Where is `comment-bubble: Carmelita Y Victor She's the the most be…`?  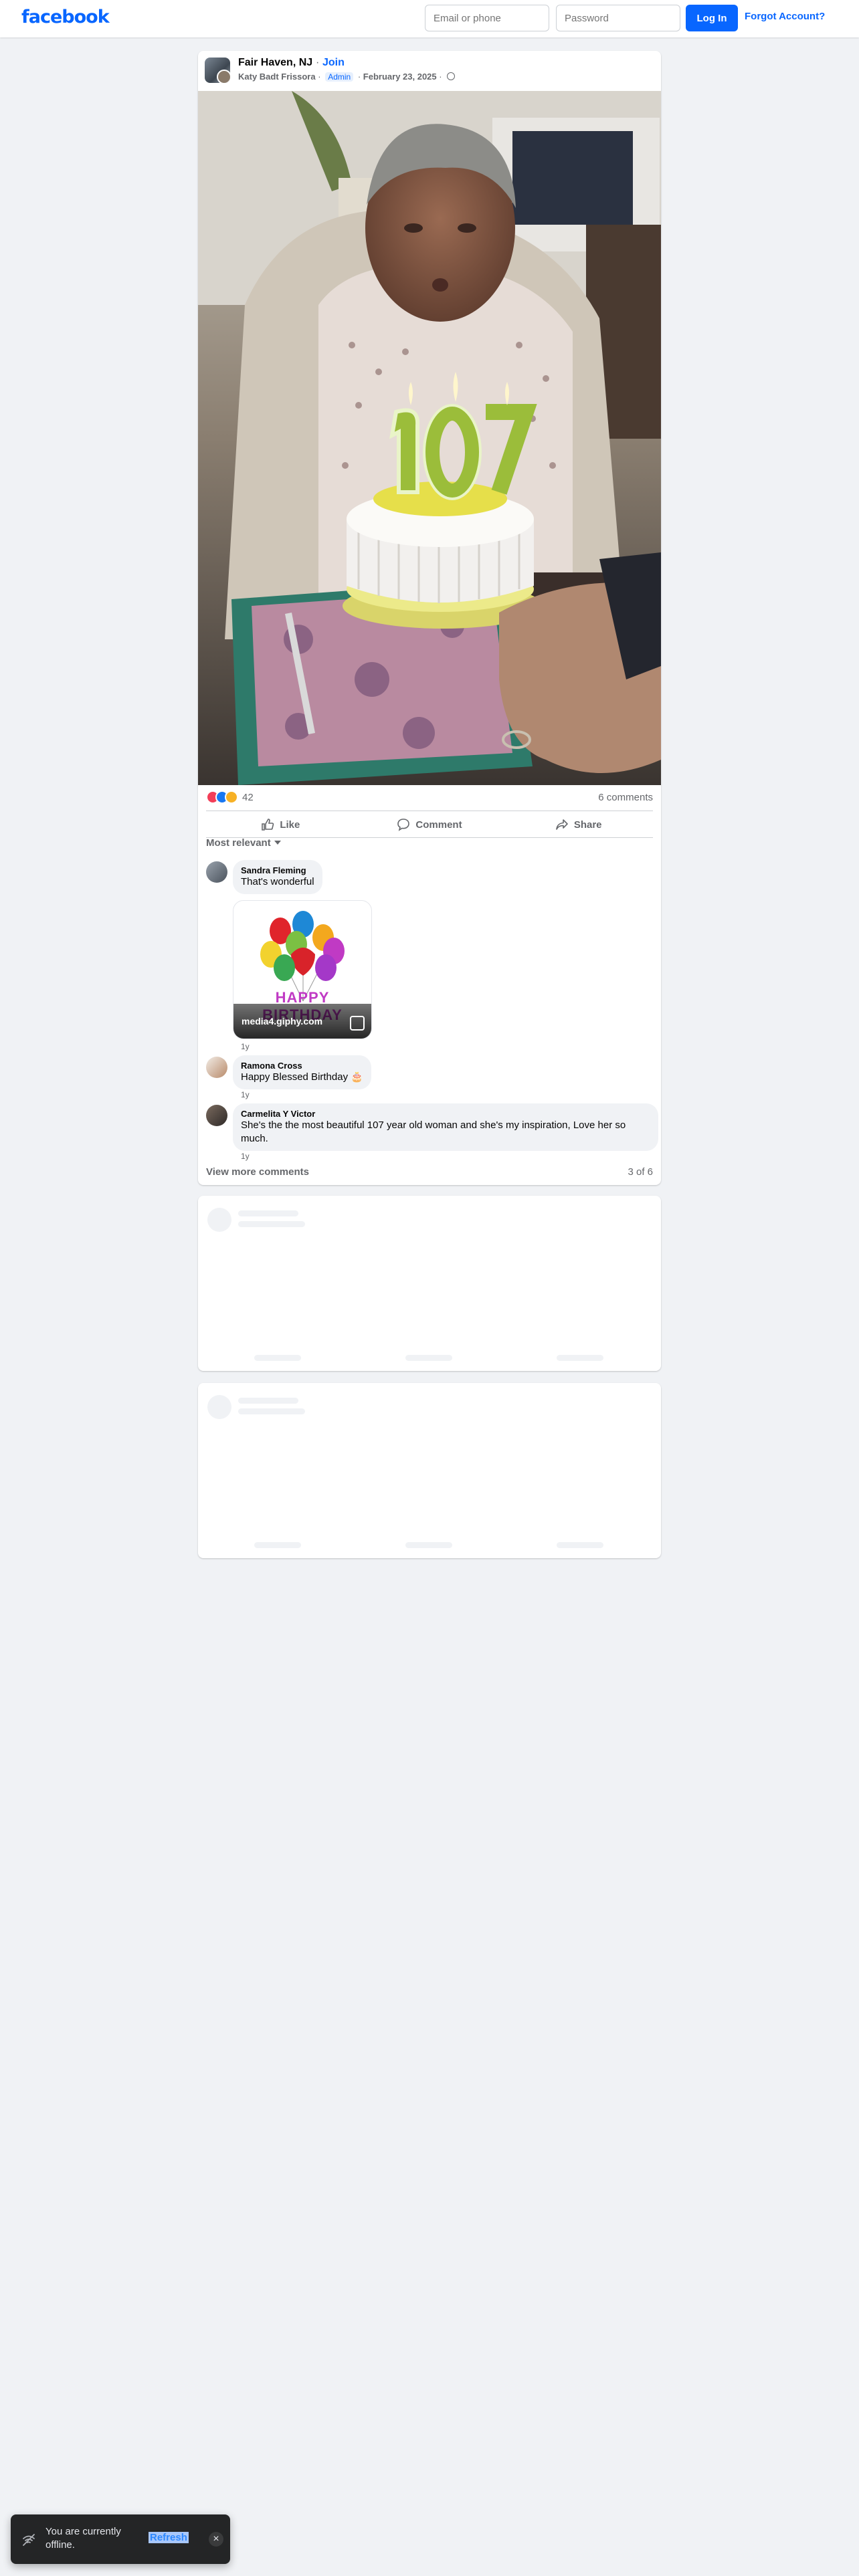 comment-bubble: Carmelita Y Victor She's the the most be… is located at coordinates (445, 1127).